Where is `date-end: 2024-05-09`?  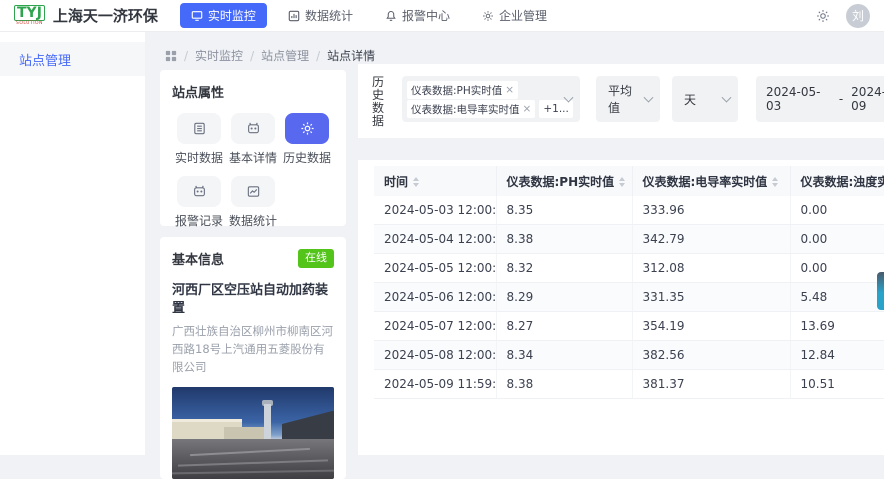
date-end: 2024-05-09 is located at coordinates (867, 99).